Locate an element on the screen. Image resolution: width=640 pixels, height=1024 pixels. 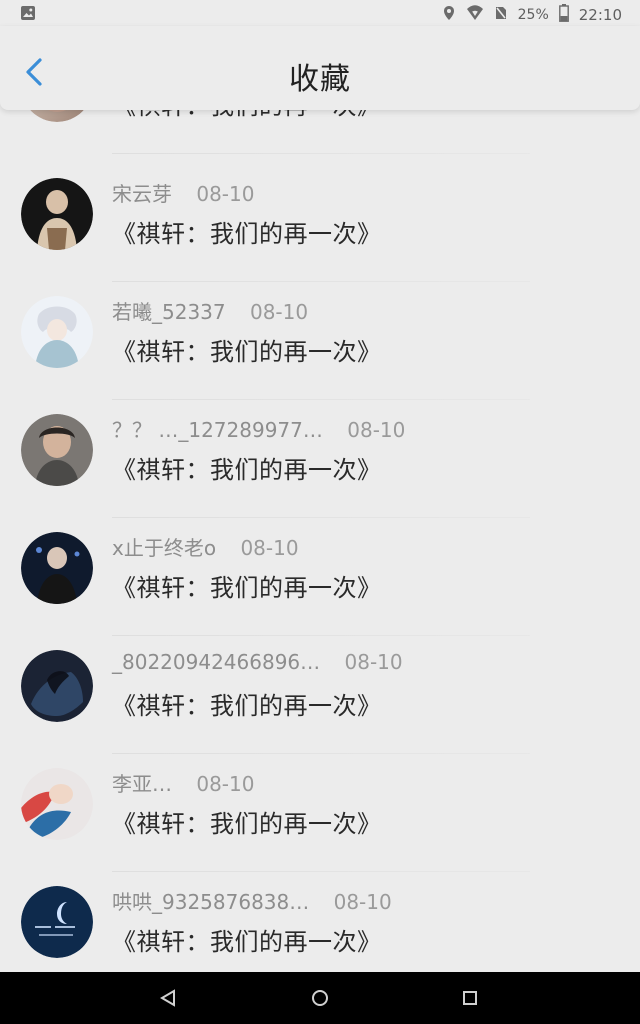
recents-square-icon is located at coordinates (470, 998).